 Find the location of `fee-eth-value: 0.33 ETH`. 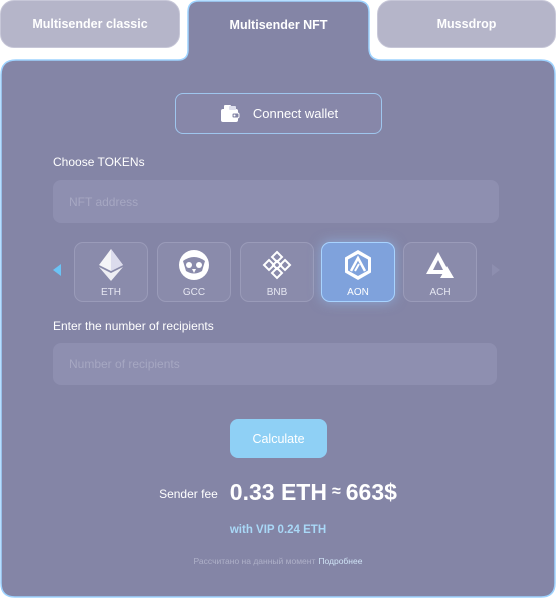

fee-eth-value: 0.33 ETH is located at coordinates (278, 491).